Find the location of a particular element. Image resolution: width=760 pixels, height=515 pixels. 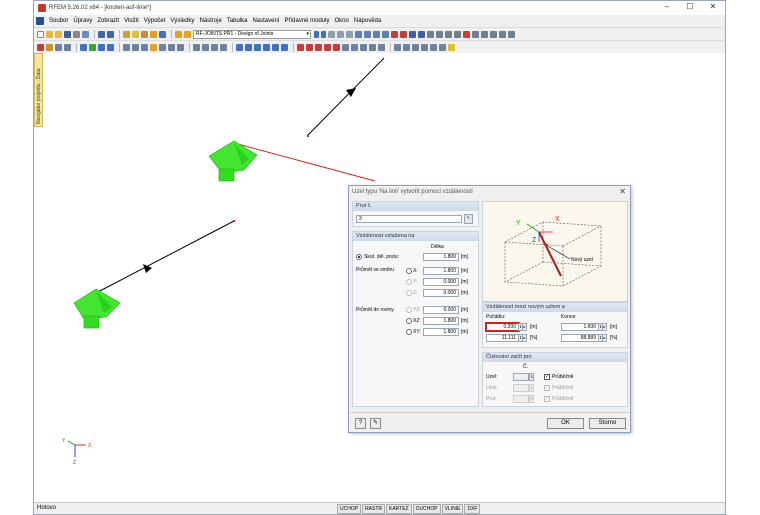

end-distance-input: 1.600 is located at coordinates (580, 327).